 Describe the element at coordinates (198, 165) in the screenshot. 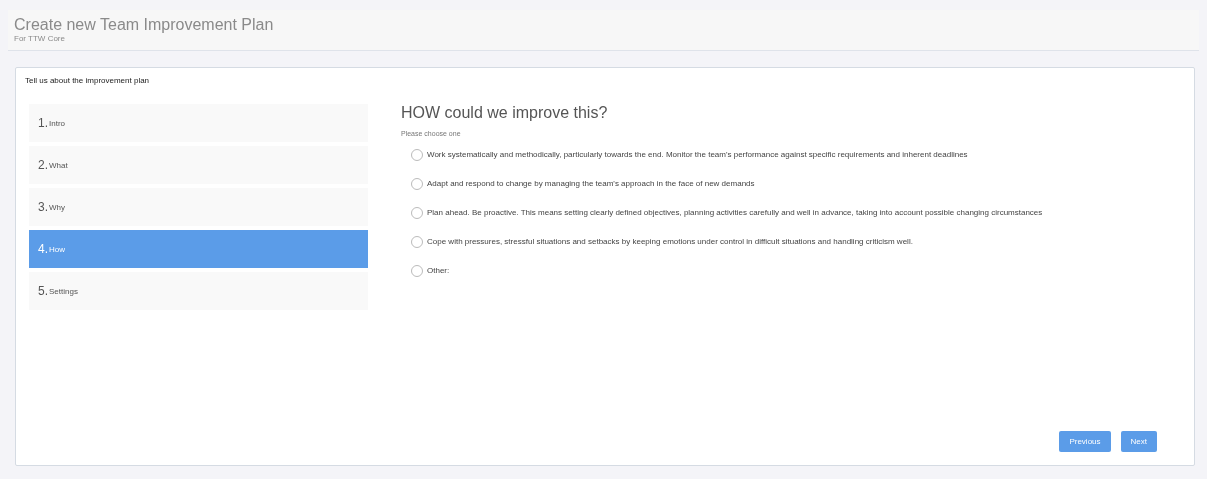

I see `step-item: 2.What` at that location.